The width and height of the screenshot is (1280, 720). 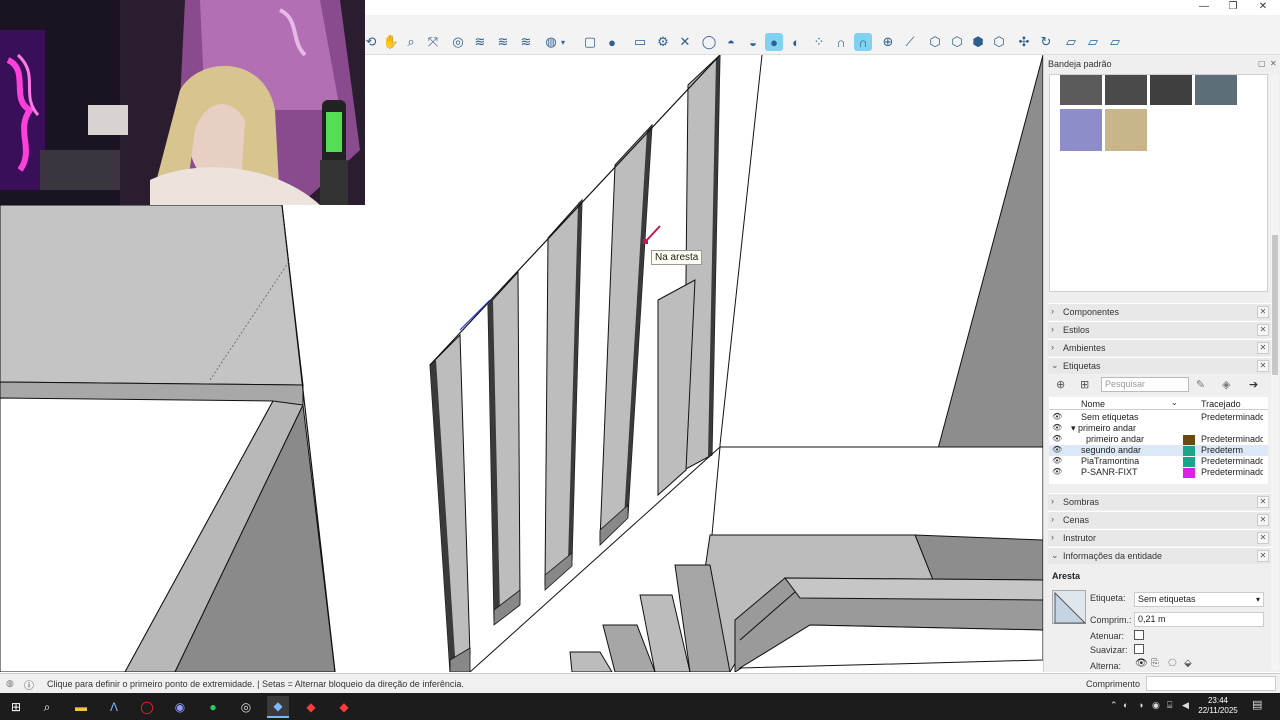 I want to click on opera-icon: ◯, so click(x=147, y=707).